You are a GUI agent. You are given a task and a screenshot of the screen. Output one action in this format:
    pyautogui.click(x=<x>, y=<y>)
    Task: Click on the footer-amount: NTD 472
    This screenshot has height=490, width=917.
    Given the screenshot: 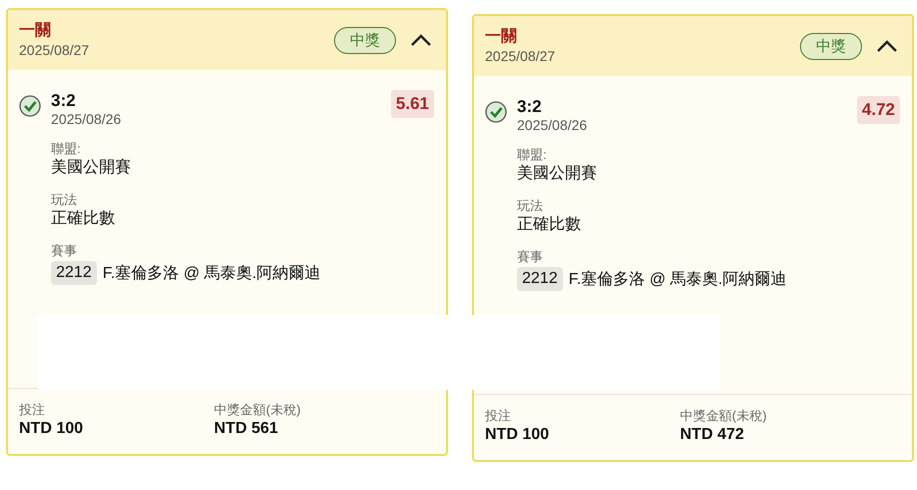 What is the action you would take?
    pyautogui.click(x=713, y=435)
    